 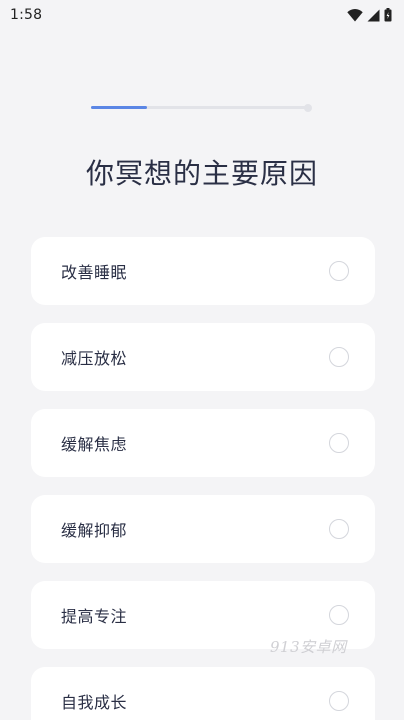 I want to click on watermark: 913安卓网, so click(x=308, y=647).